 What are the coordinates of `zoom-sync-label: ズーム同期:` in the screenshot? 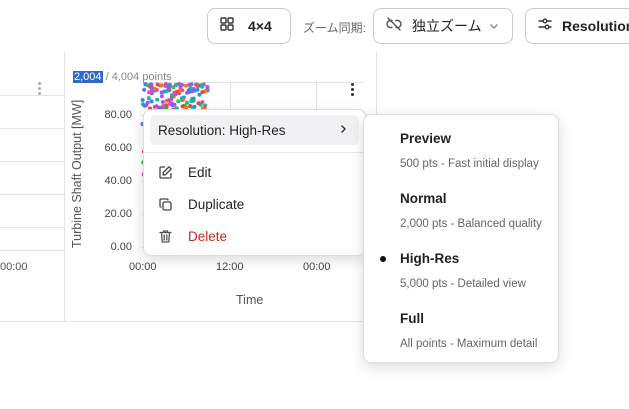 It's located at (334, 28).